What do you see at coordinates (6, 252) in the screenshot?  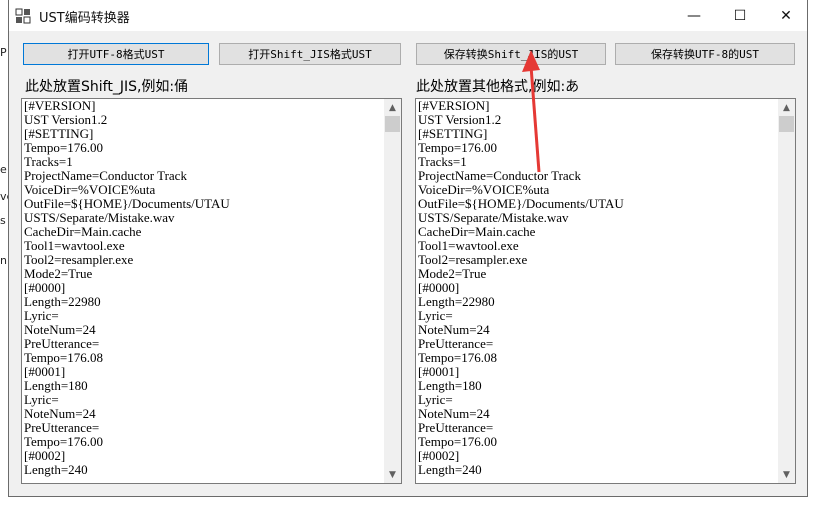 I see `background-window-edge: P e ve s n` at bounding box center [6, 252].